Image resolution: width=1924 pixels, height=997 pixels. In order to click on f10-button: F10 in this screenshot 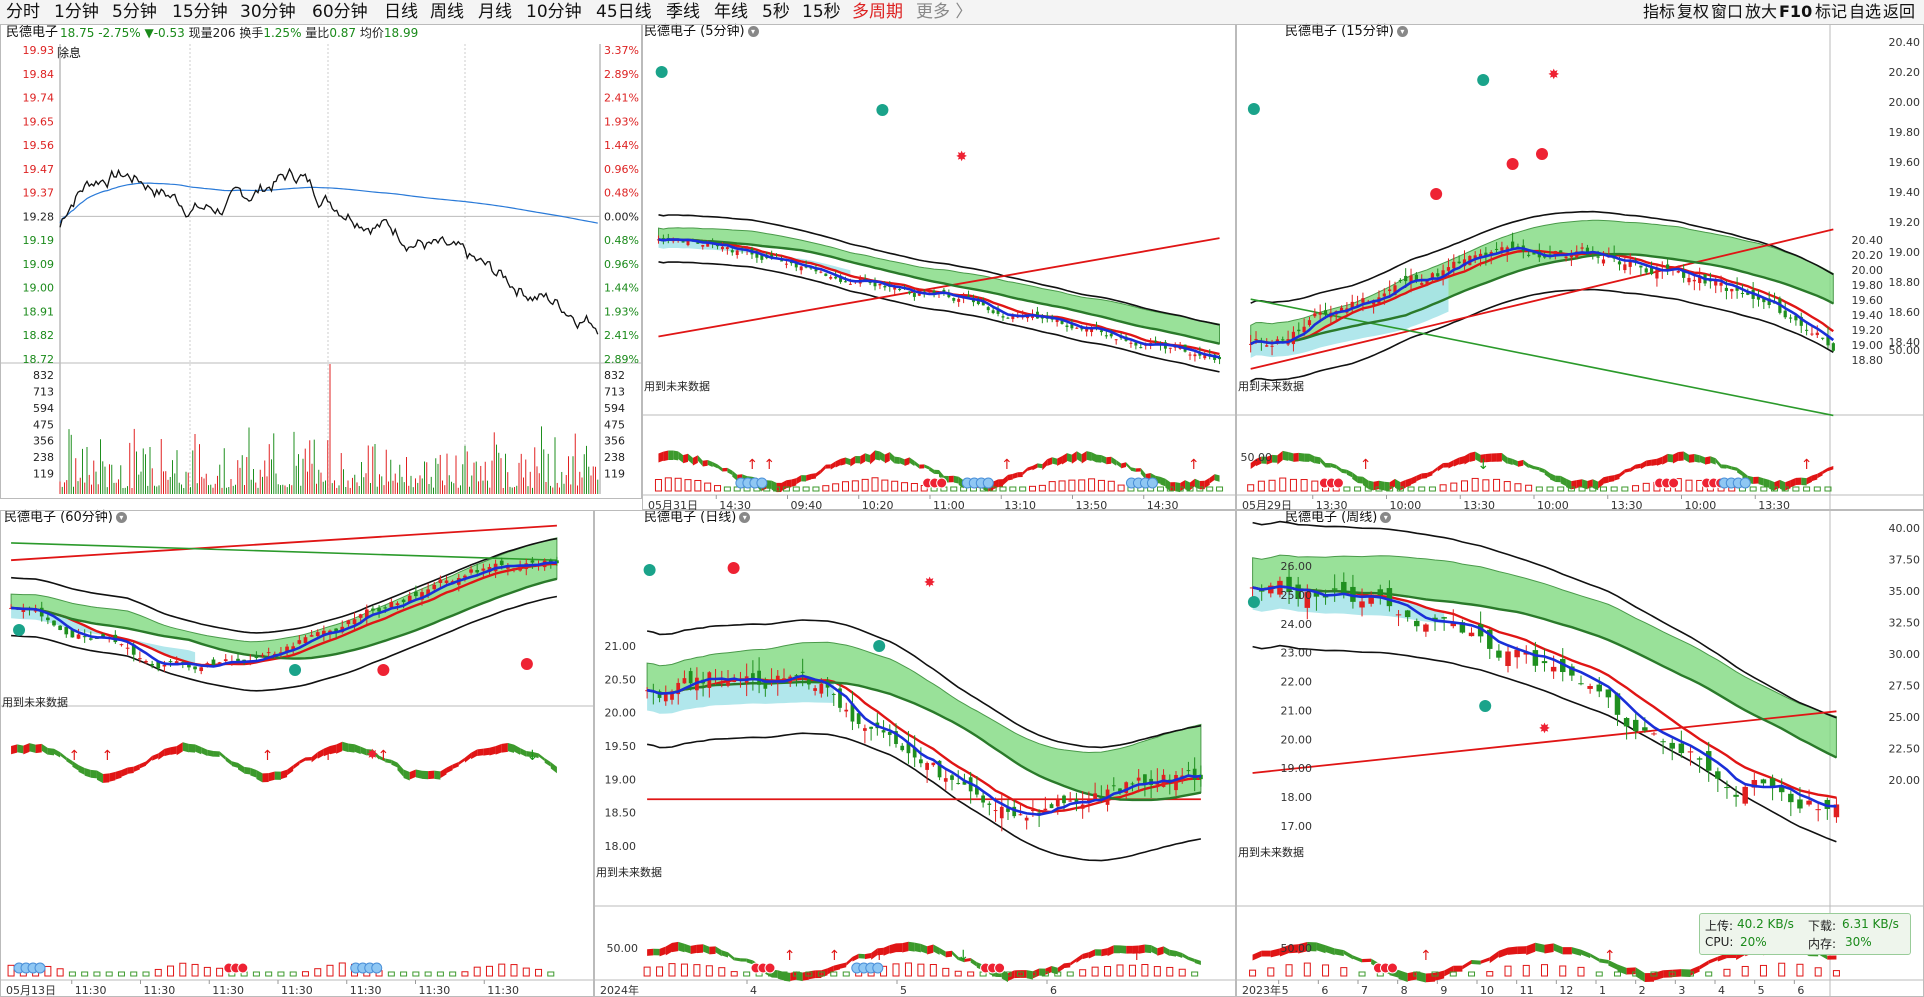, I will do `click(1795, 12)`.